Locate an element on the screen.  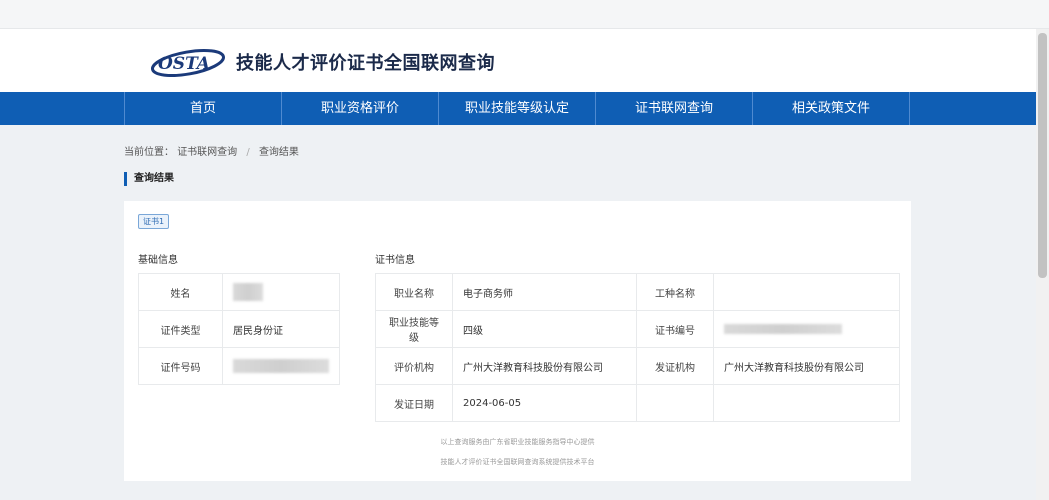
table-row: 职业技能等级 四级 证书编号 is located at coordinates (637, 329).